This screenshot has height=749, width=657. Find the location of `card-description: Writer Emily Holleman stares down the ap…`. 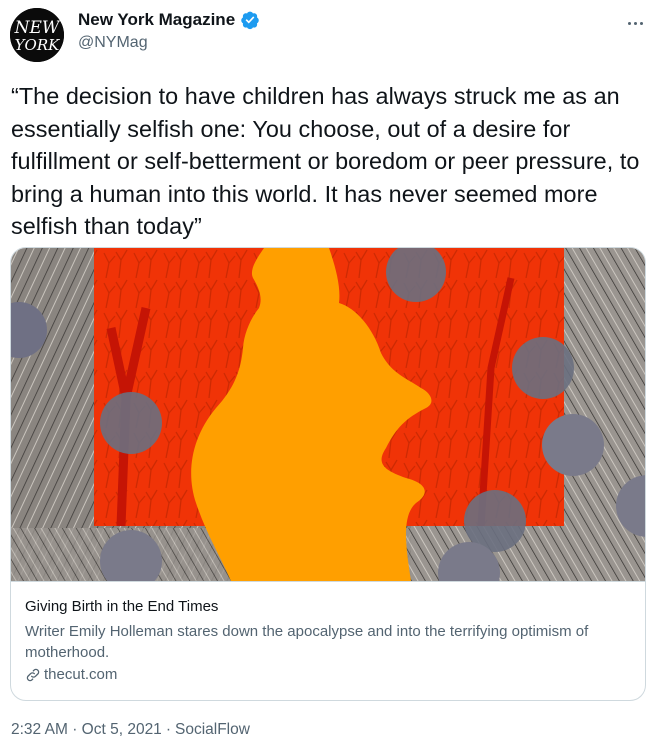

card-description: Writer Emily Holleman stares down the ap… is located at coordinates (307, 642).